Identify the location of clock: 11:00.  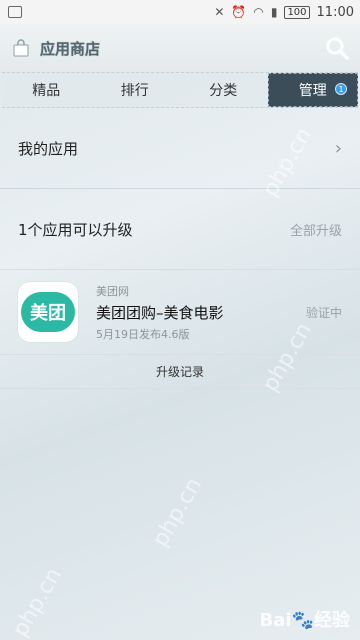
(335, 12).